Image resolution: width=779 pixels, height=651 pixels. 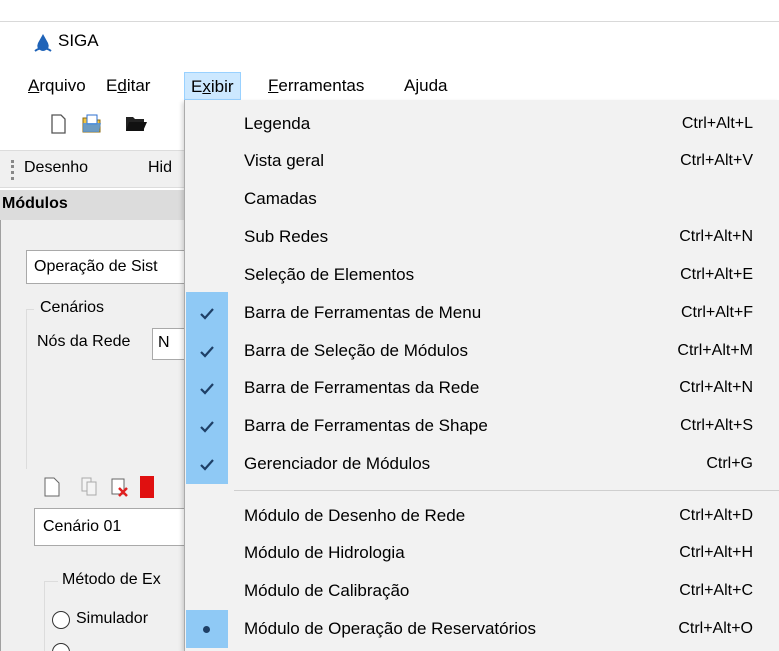 I want to click on siga-logo-icon, so click(x=43, y=43).